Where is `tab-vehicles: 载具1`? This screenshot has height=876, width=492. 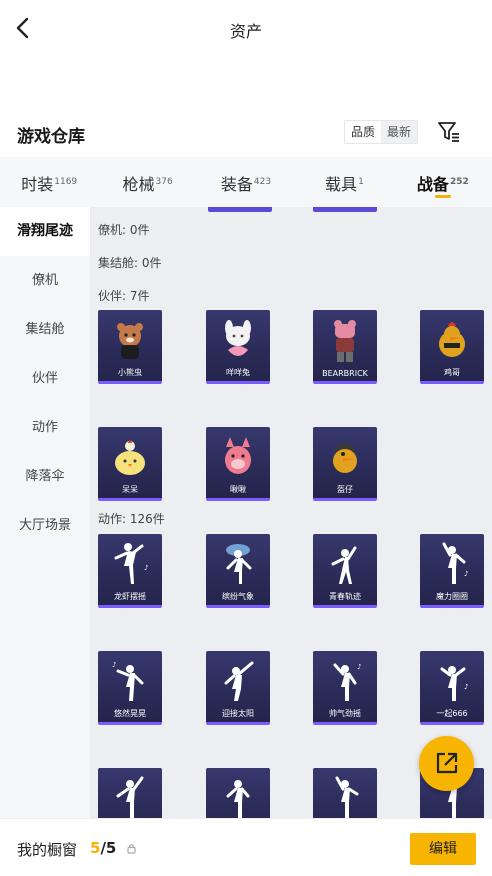 tab-vehicles: 载具1 is located at coordinates (344, 182).